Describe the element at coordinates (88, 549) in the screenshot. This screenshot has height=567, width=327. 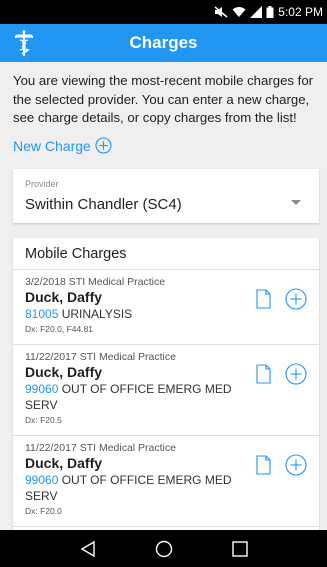
I see `back-icon` at that location.